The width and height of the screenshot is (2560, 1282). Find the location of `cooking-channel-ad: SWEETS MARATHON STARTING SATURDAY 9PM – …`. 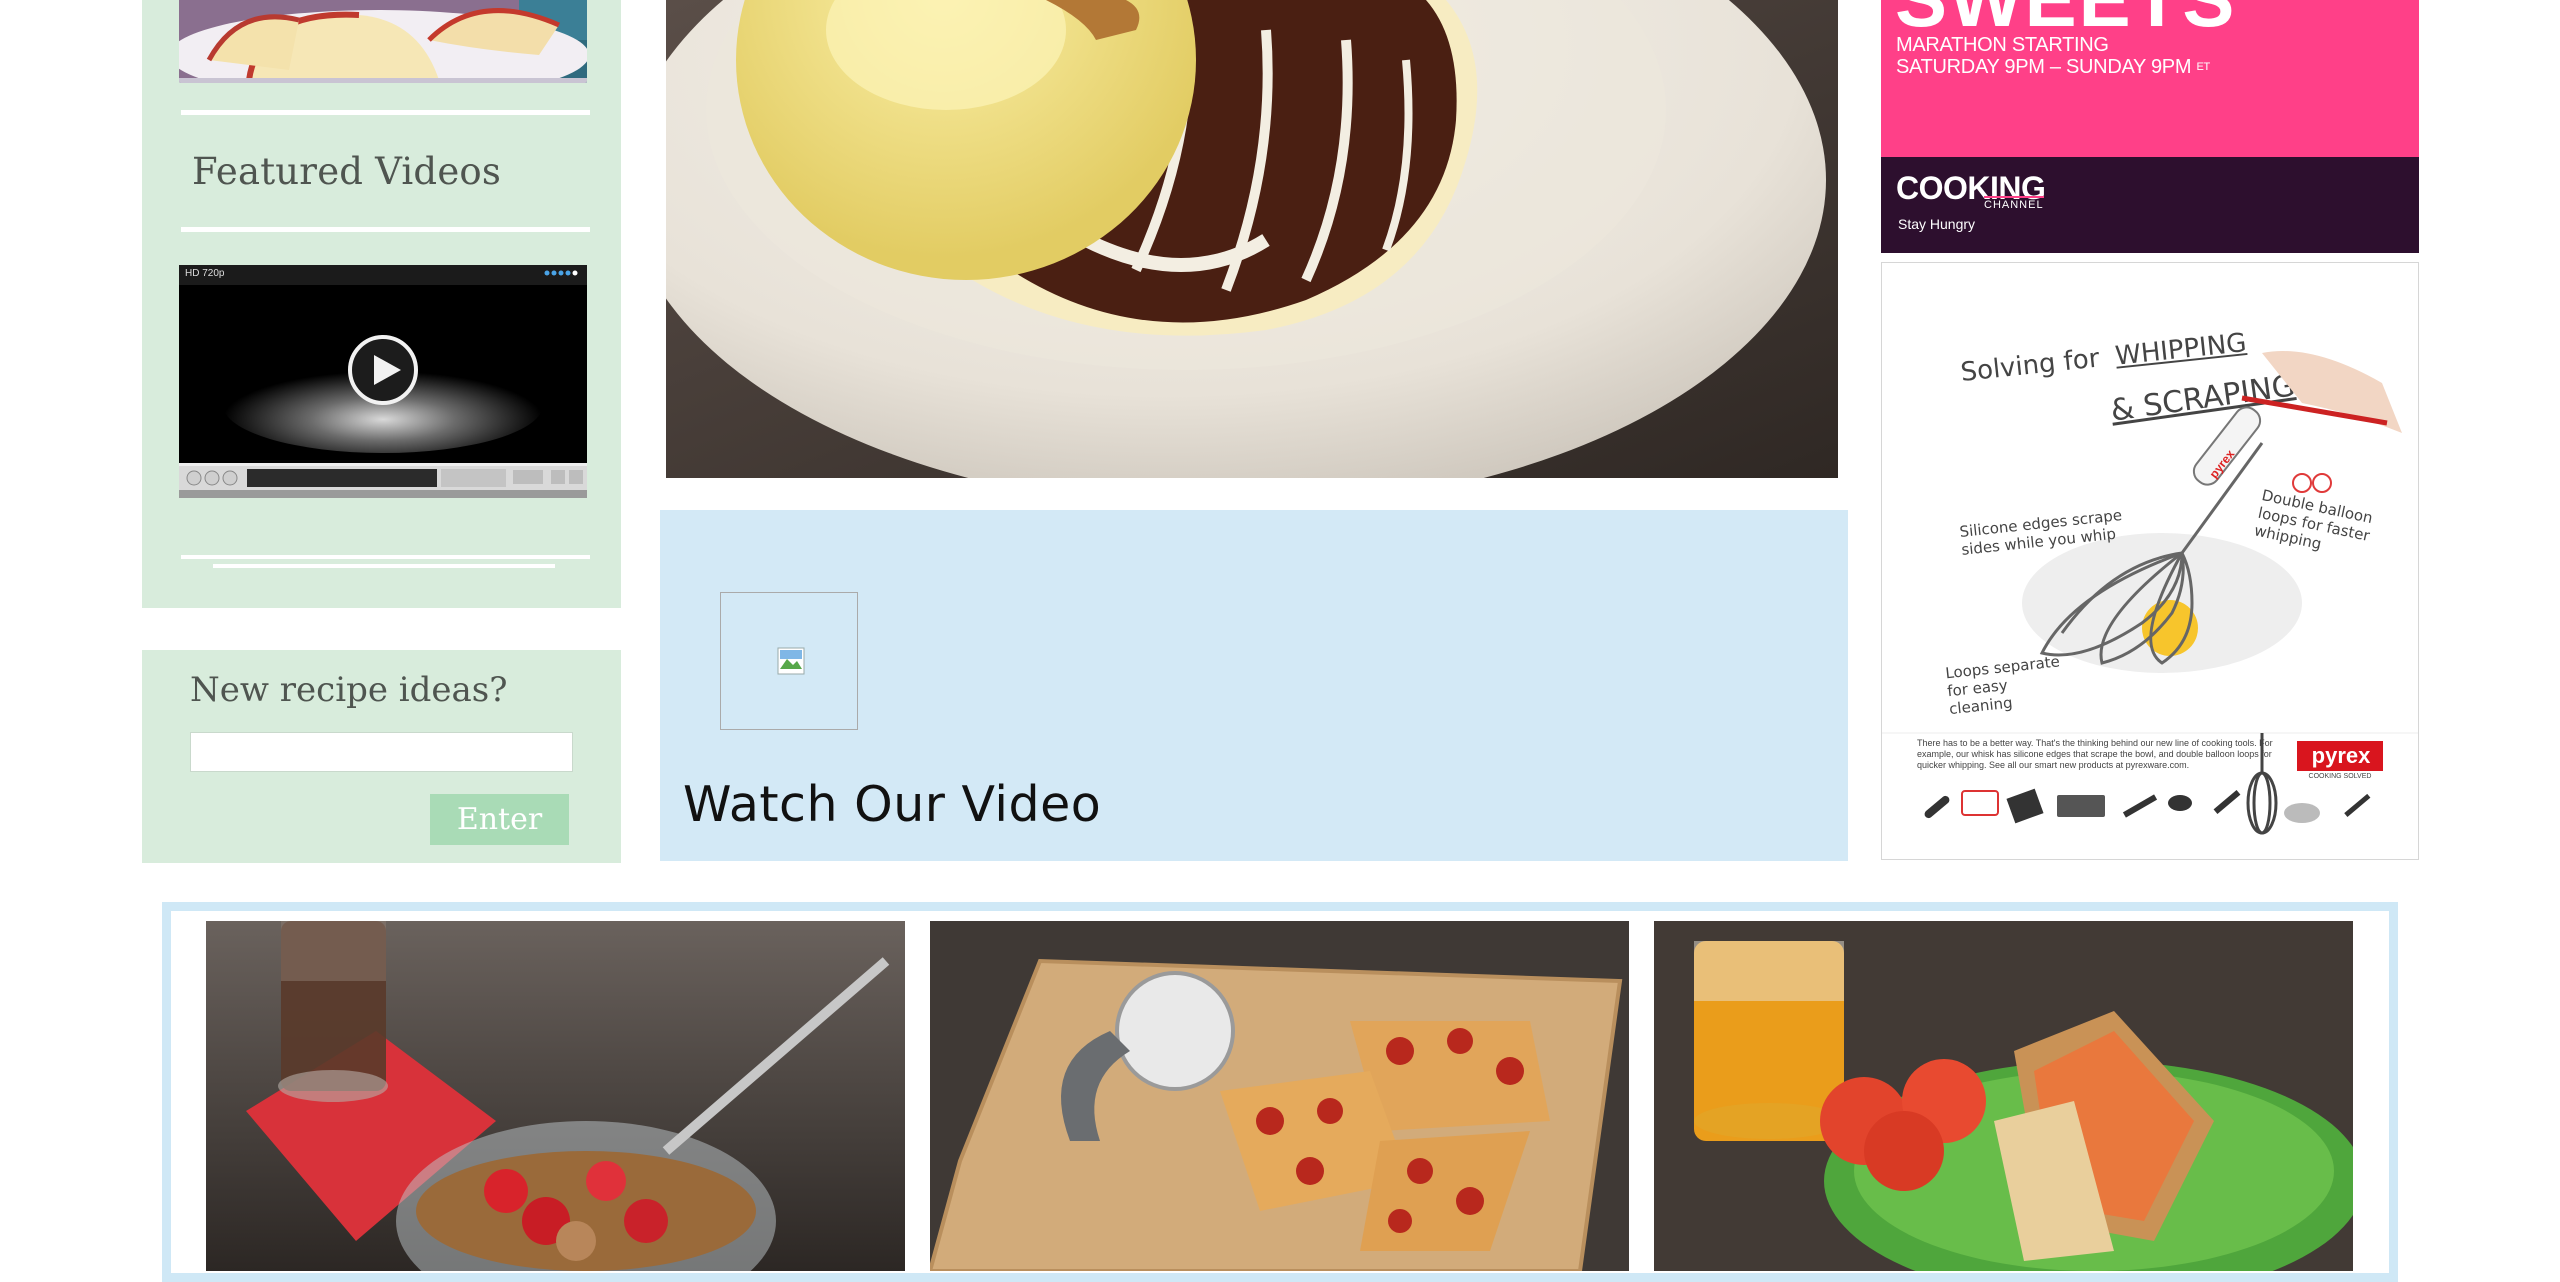

cooking-channel-ad: SWEETS MARATHON STARTING SATURDAY 9PM – … is located at coordinates (2150, 126).